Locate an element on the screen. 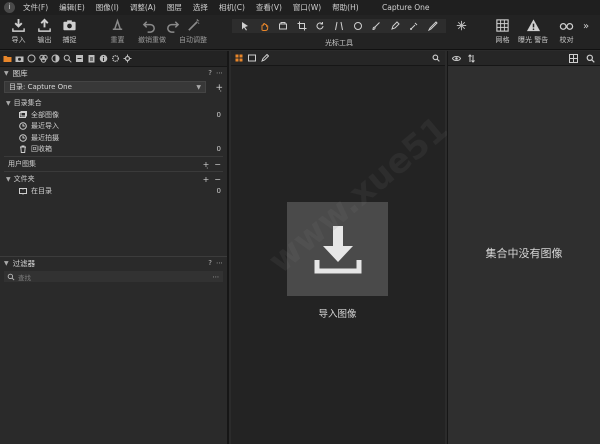 This screenshot has height=444, width=600. app-logo-icon: i is located at coordinates (9, 7).